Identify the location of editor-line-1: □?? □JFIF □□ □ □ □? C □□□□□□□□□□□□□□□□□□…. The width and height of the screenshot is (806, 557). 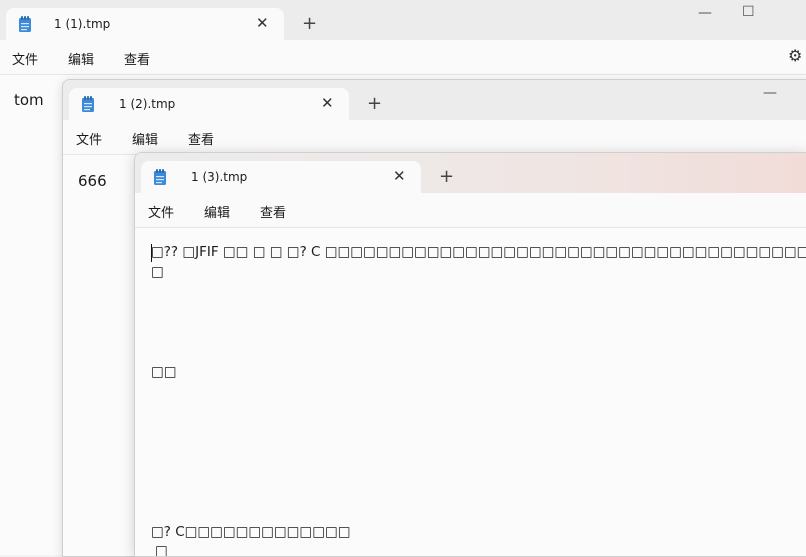
(478, 252).